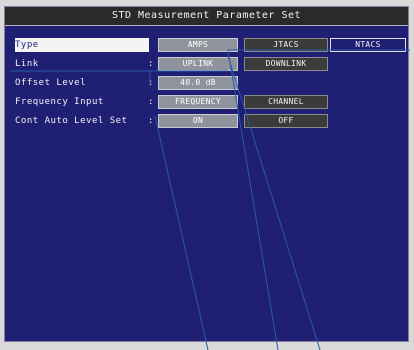 This screenshot has width=414, height=350. What do you see at coordinates (286, 64) in the screenshot?
I see `option-downlink: DOWNLINK` at bounding box center [286, 64].